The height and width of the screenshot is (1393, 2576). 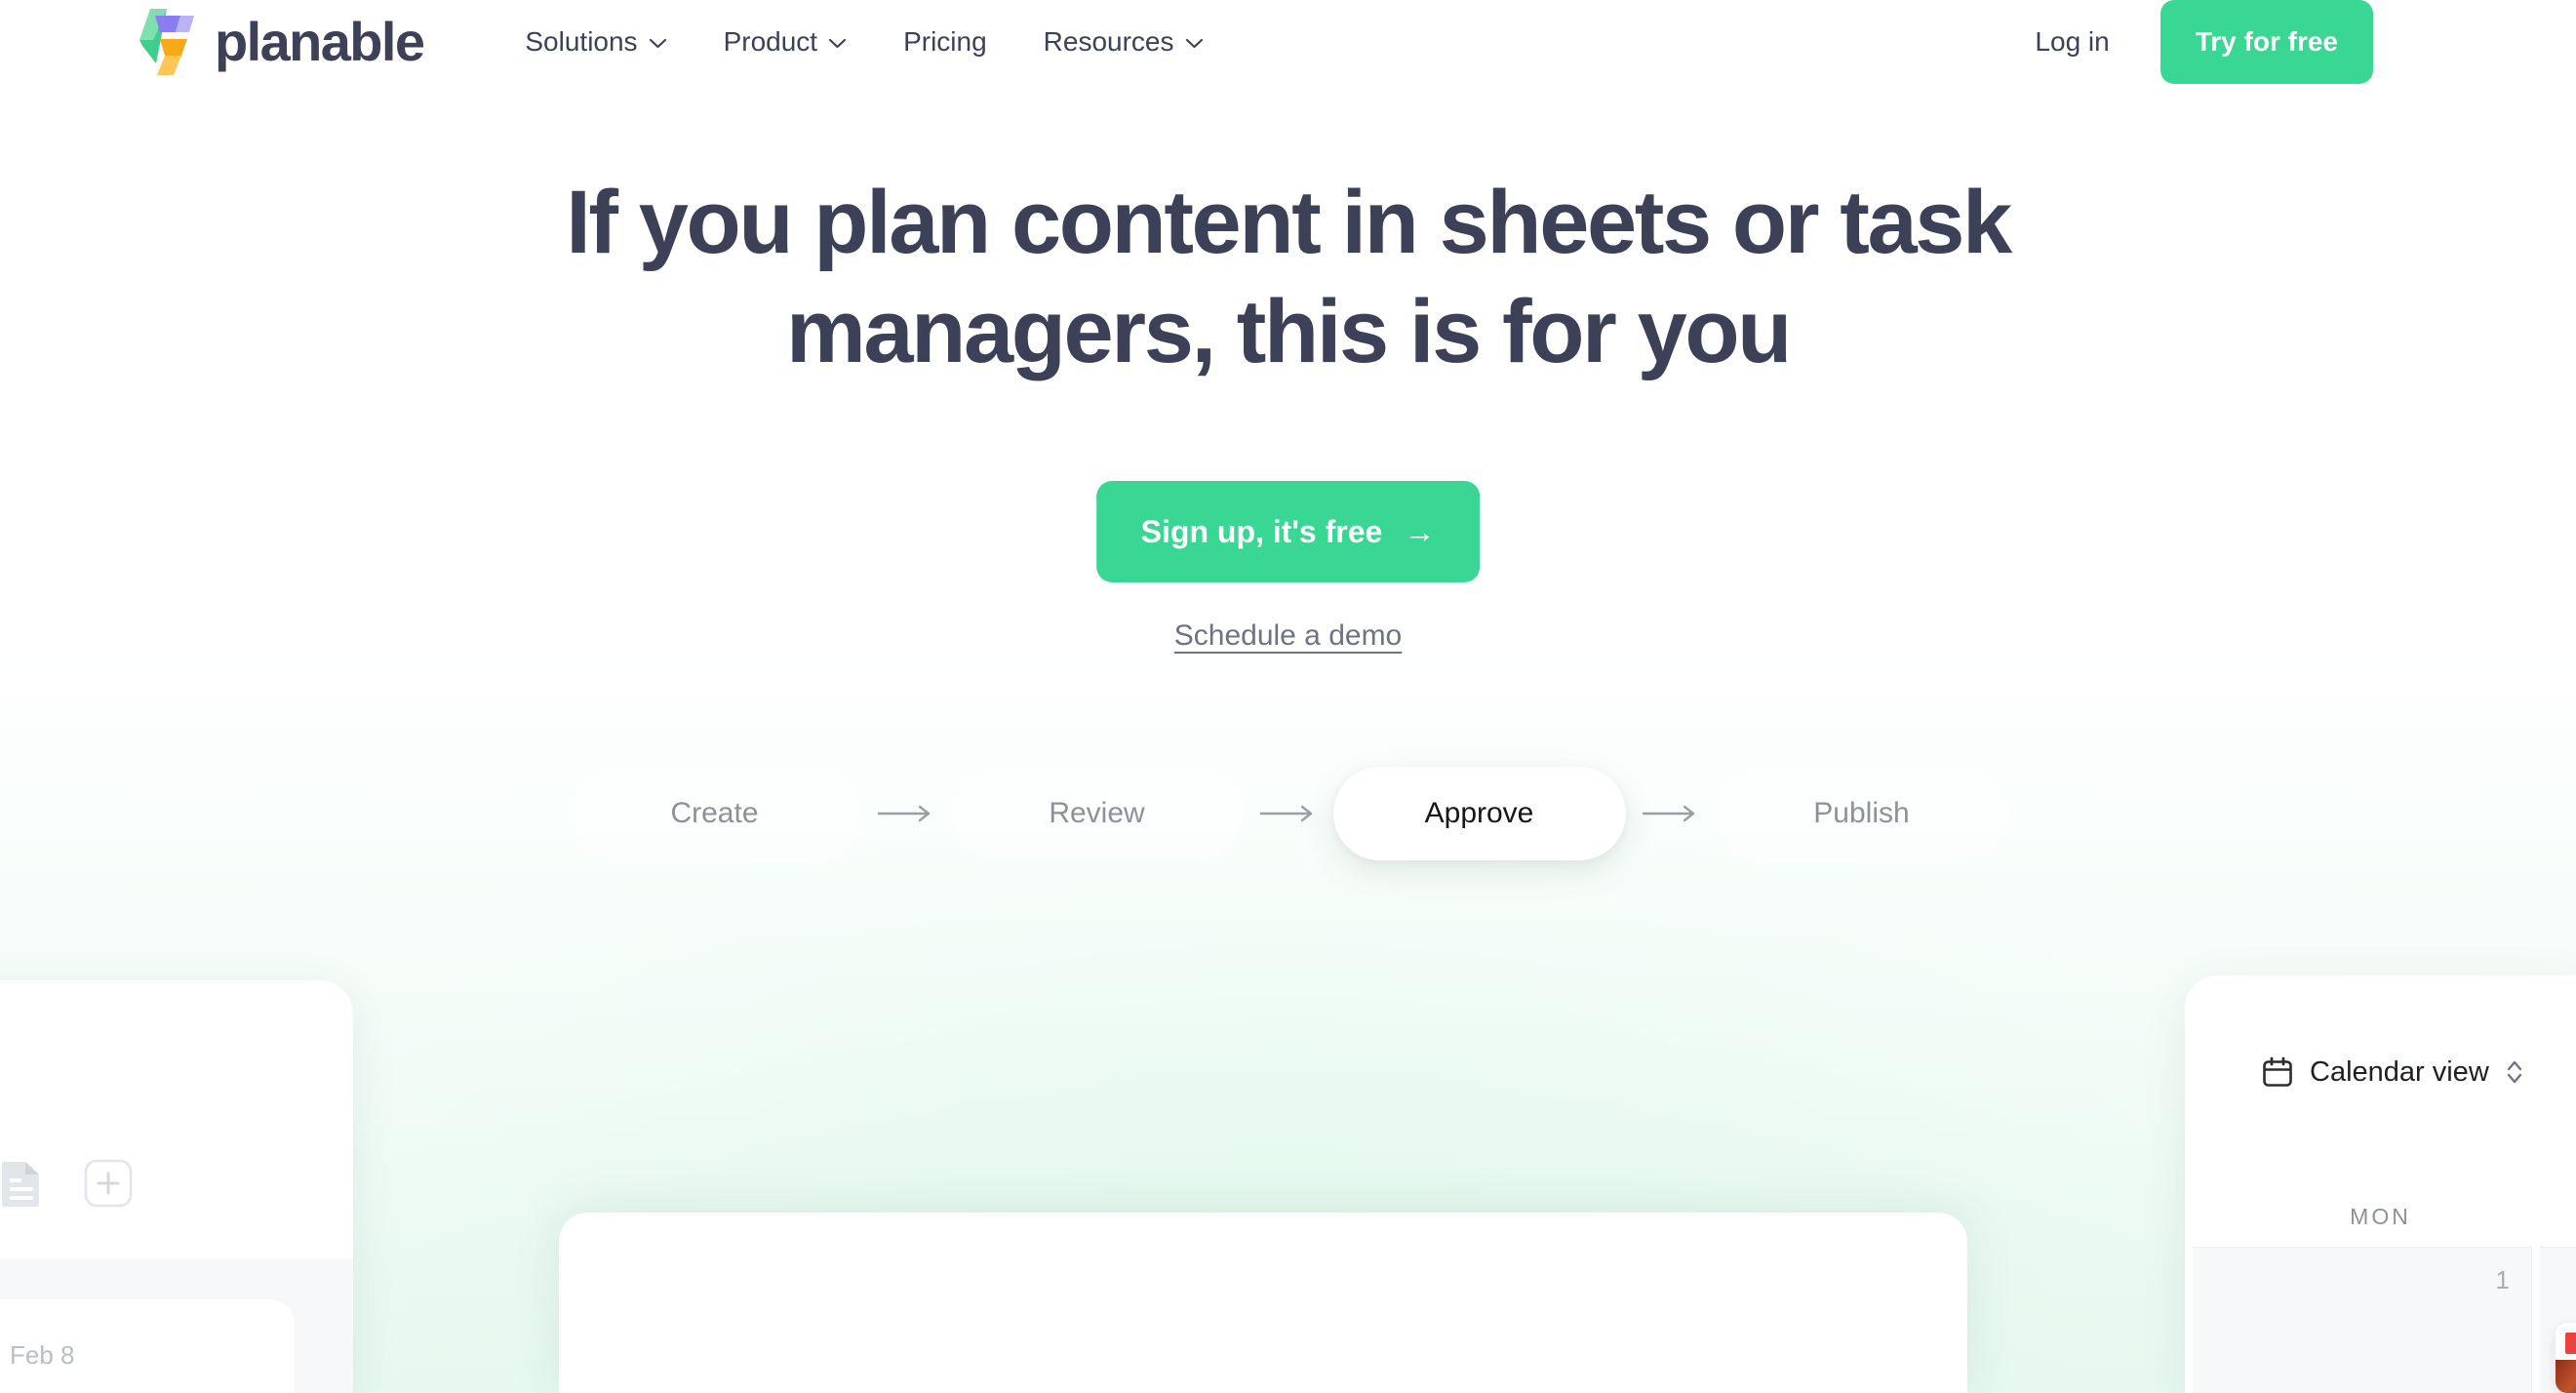 I want to click on left-panel-day-card: Feb 8, so click(x=147, y=1346).